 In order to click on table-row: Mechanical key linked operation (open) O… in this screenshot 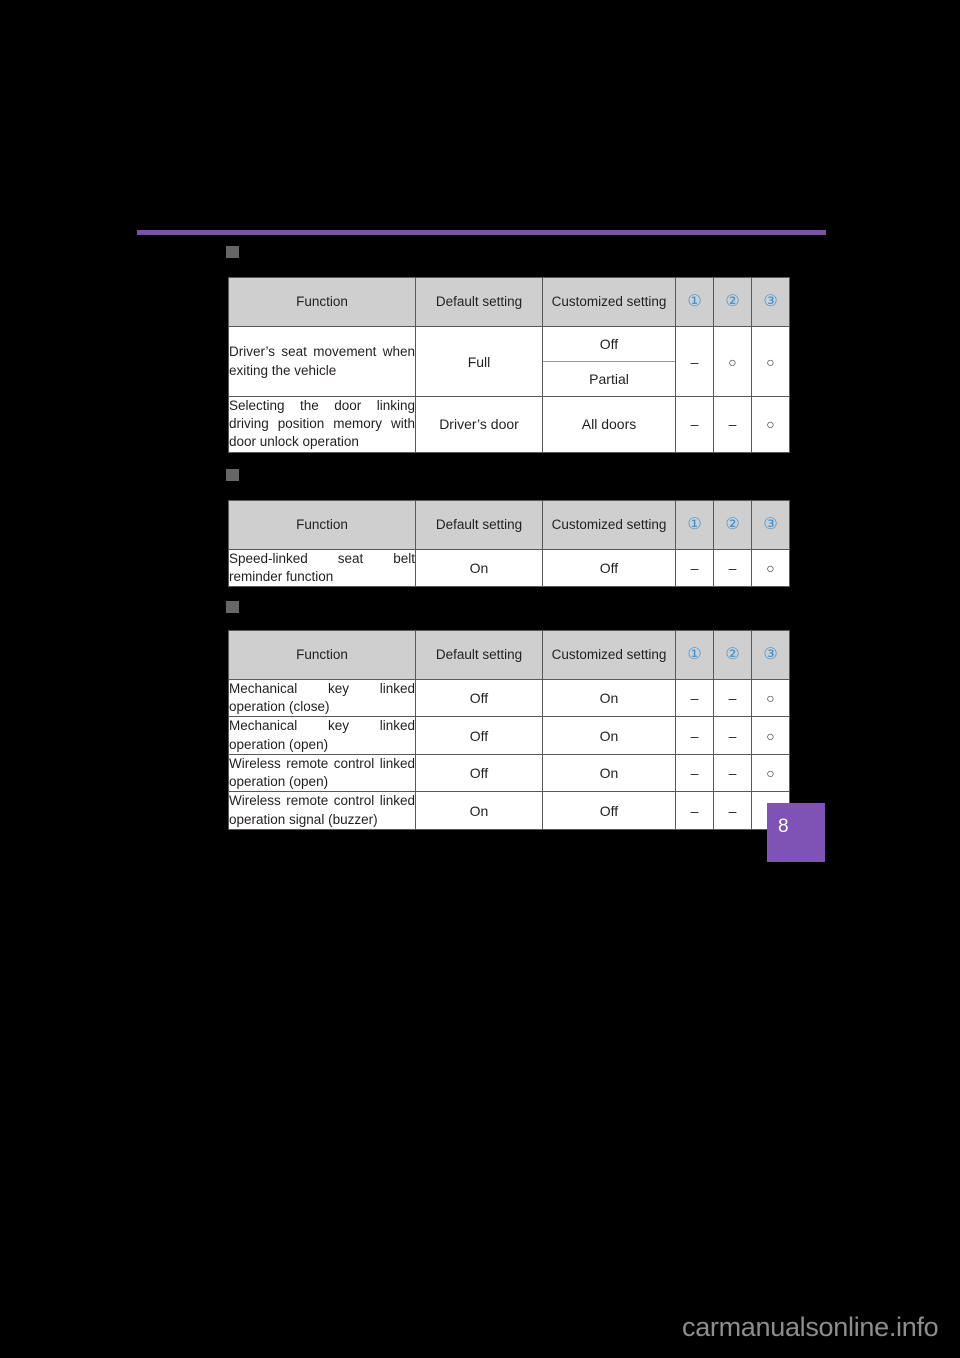, I will do `click(509, 735)`.